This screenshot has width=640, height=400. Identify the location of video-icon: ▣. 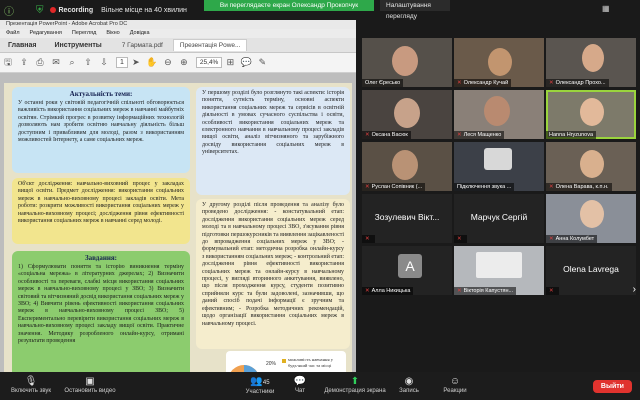
(90, 381).